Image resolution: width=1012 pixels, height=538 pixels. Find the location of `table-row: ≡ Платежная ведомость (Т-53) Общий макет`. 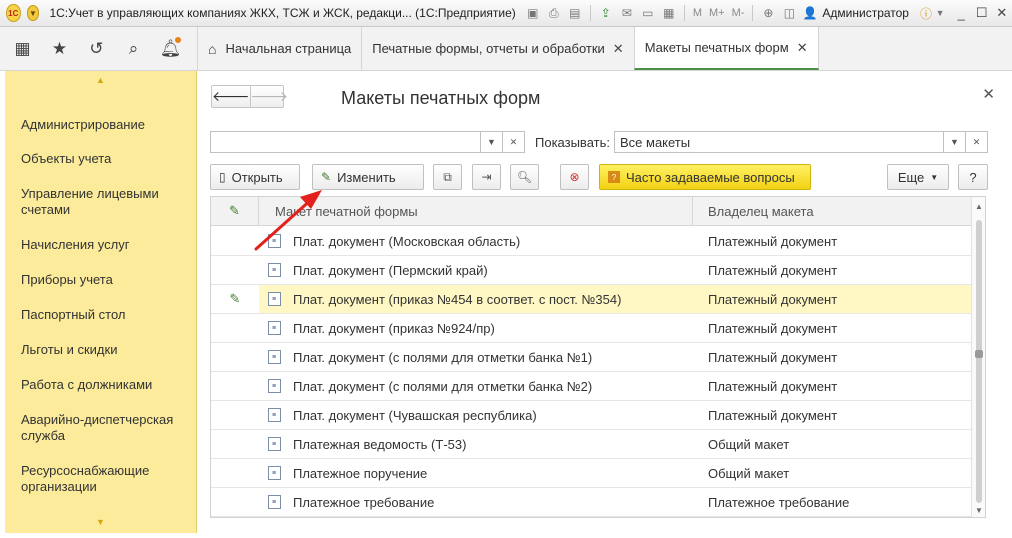

table-row: ≡ Платежная ведомость (Т-53) Общий макет is located at coordinates (592, 444).